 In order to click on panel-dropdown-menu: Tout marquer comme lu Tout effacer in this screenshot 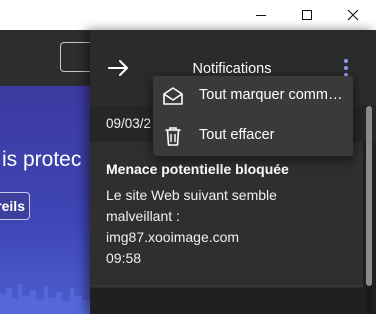, I will do `click(253, 116)`.